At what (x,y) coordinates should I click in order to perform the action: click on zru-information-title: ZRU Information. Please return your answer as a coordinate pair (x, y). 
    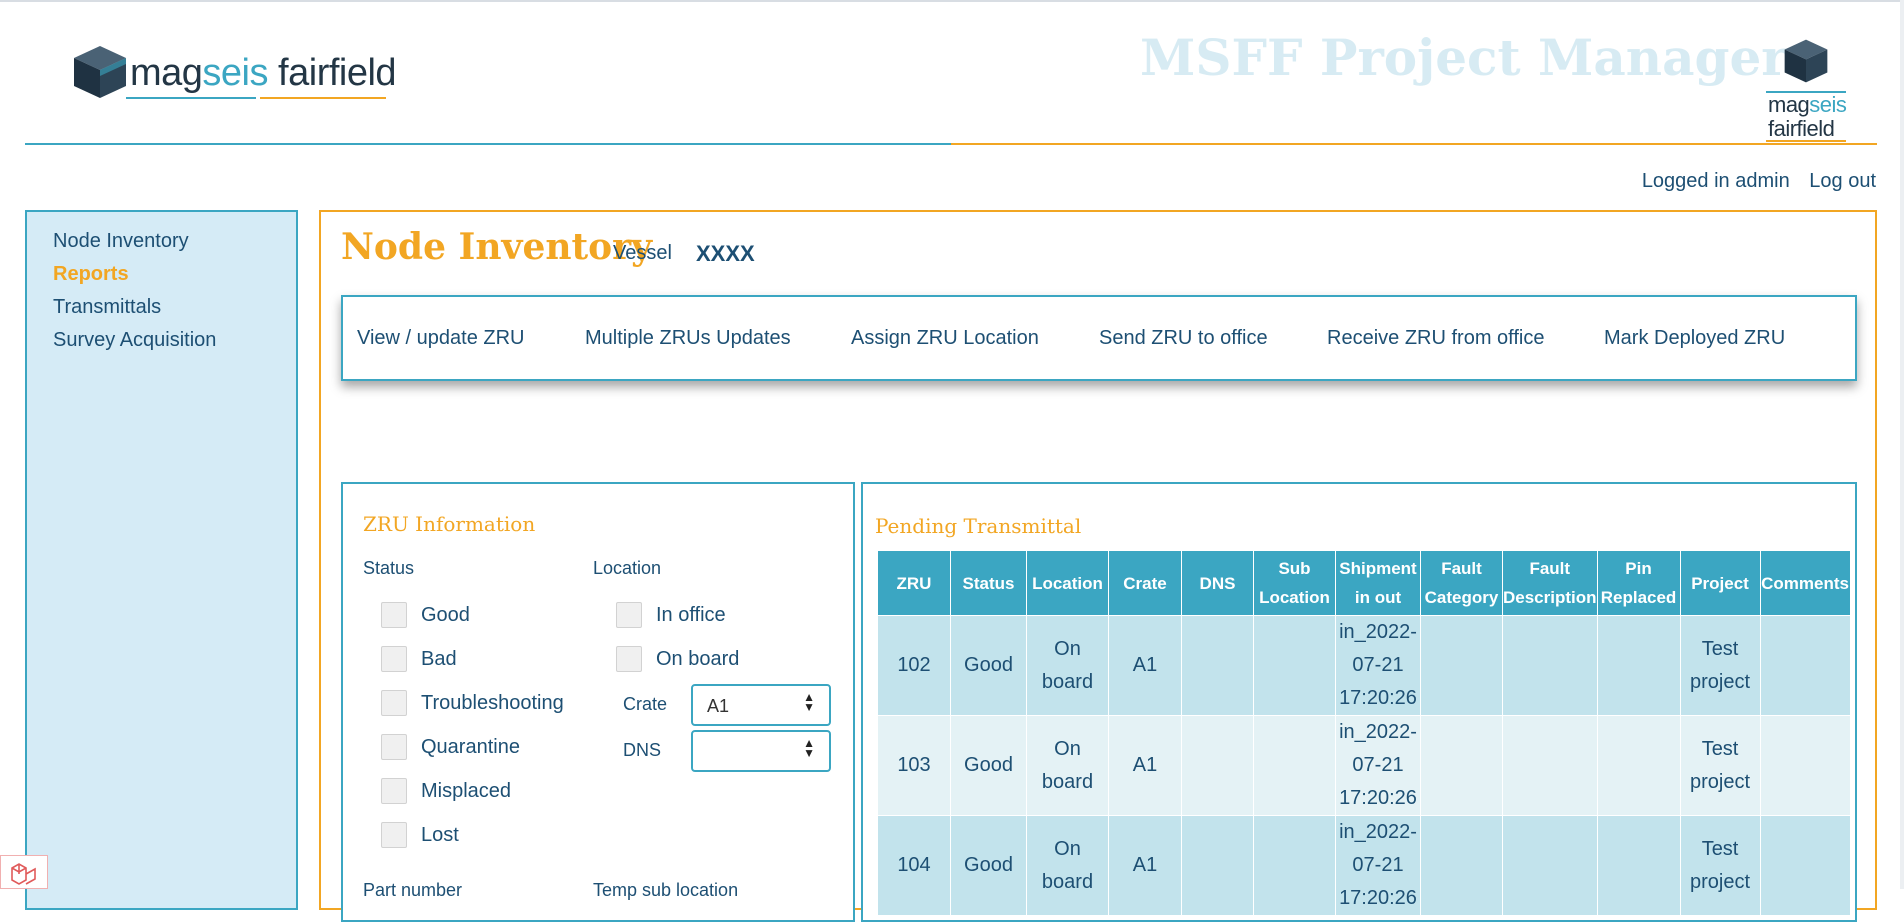
    Looking at the image, I should click on (449, 524).